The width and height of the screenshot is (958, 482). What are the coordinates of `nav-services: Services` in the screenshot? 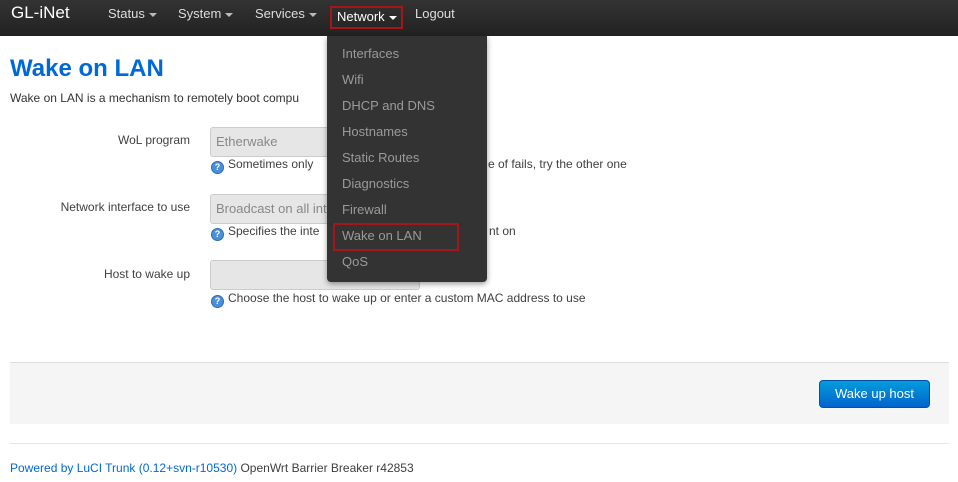 It's located at (286, 15).